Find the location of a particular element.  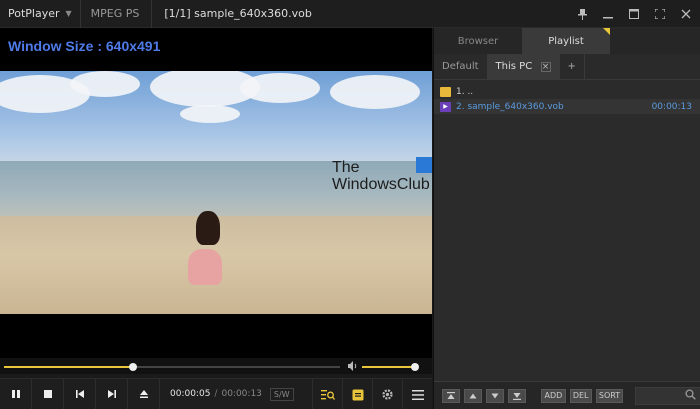

seek-handle is located at coordinates (133, 367).